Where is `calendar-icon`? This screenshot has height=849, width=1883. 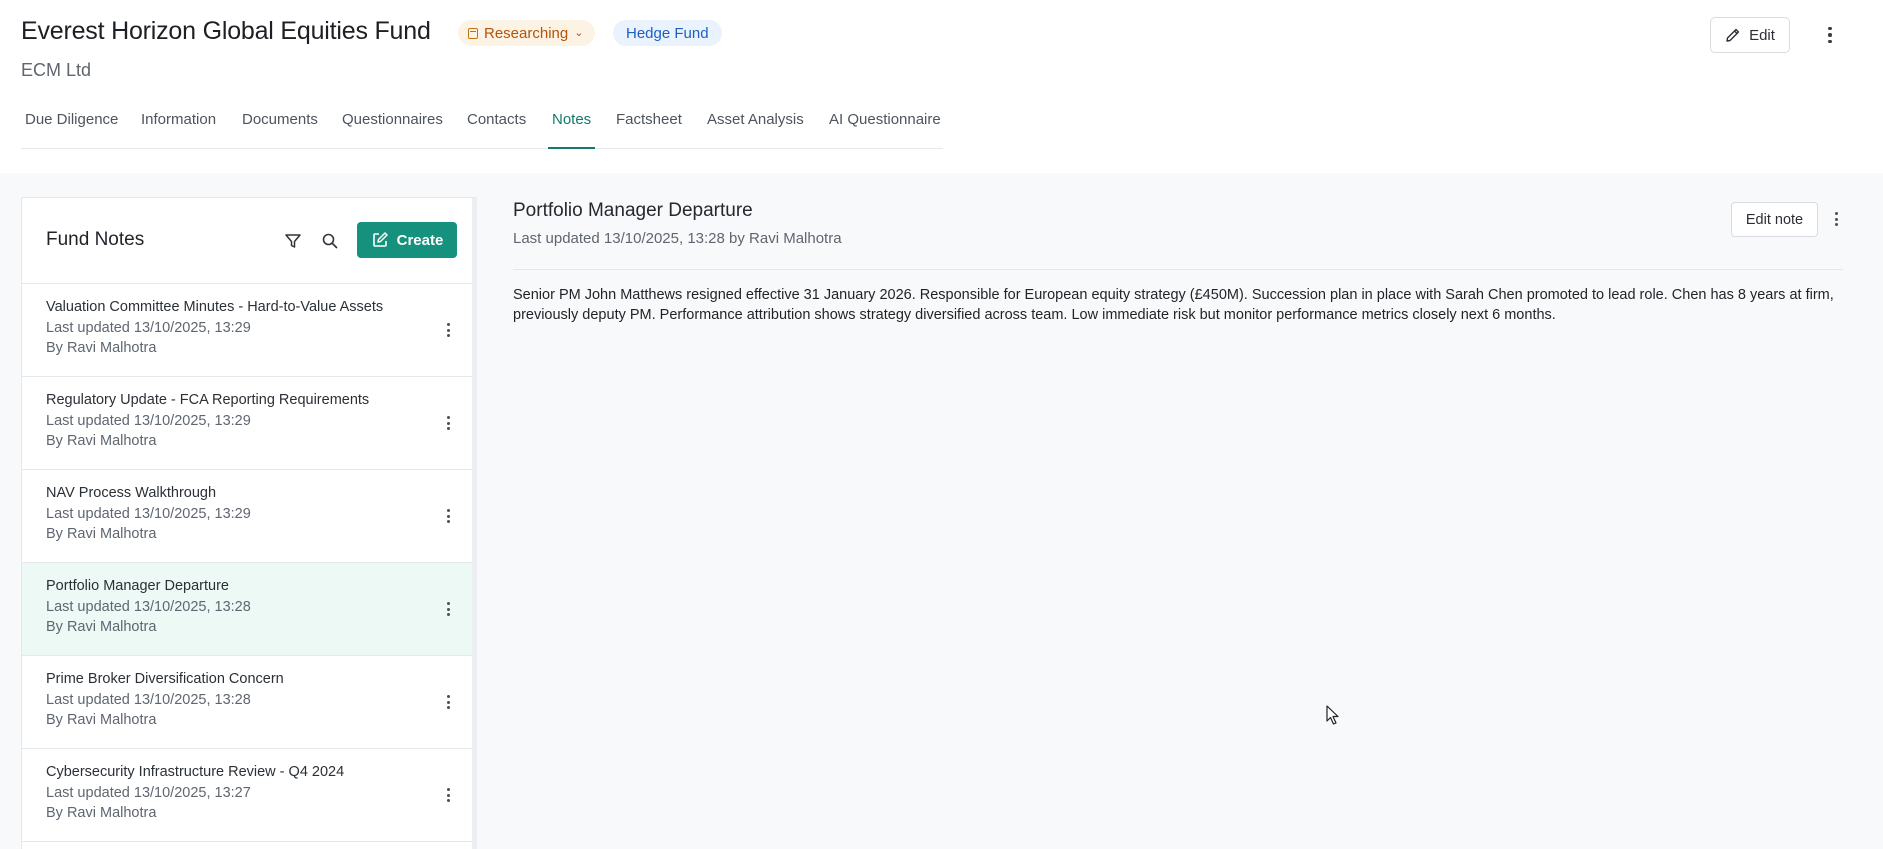
calendar-icon is located at coordinates (473, 33).